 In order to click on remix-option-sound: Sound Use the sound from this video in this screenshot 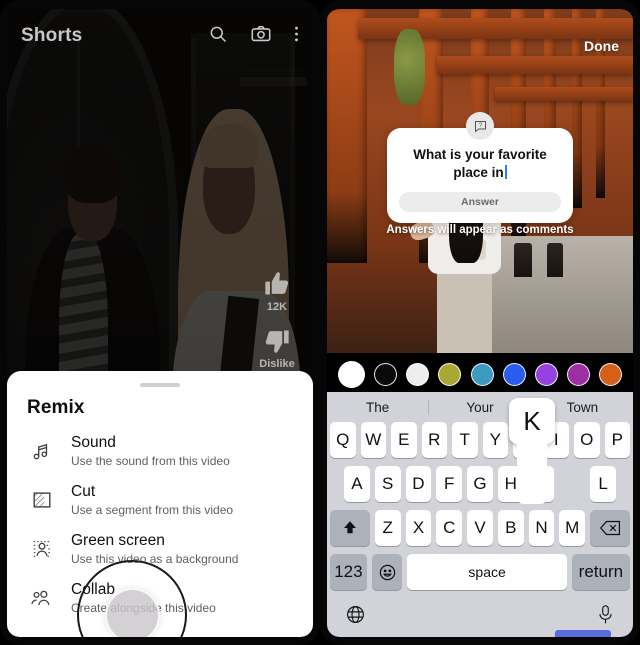, I will do `click(160, 449)`.